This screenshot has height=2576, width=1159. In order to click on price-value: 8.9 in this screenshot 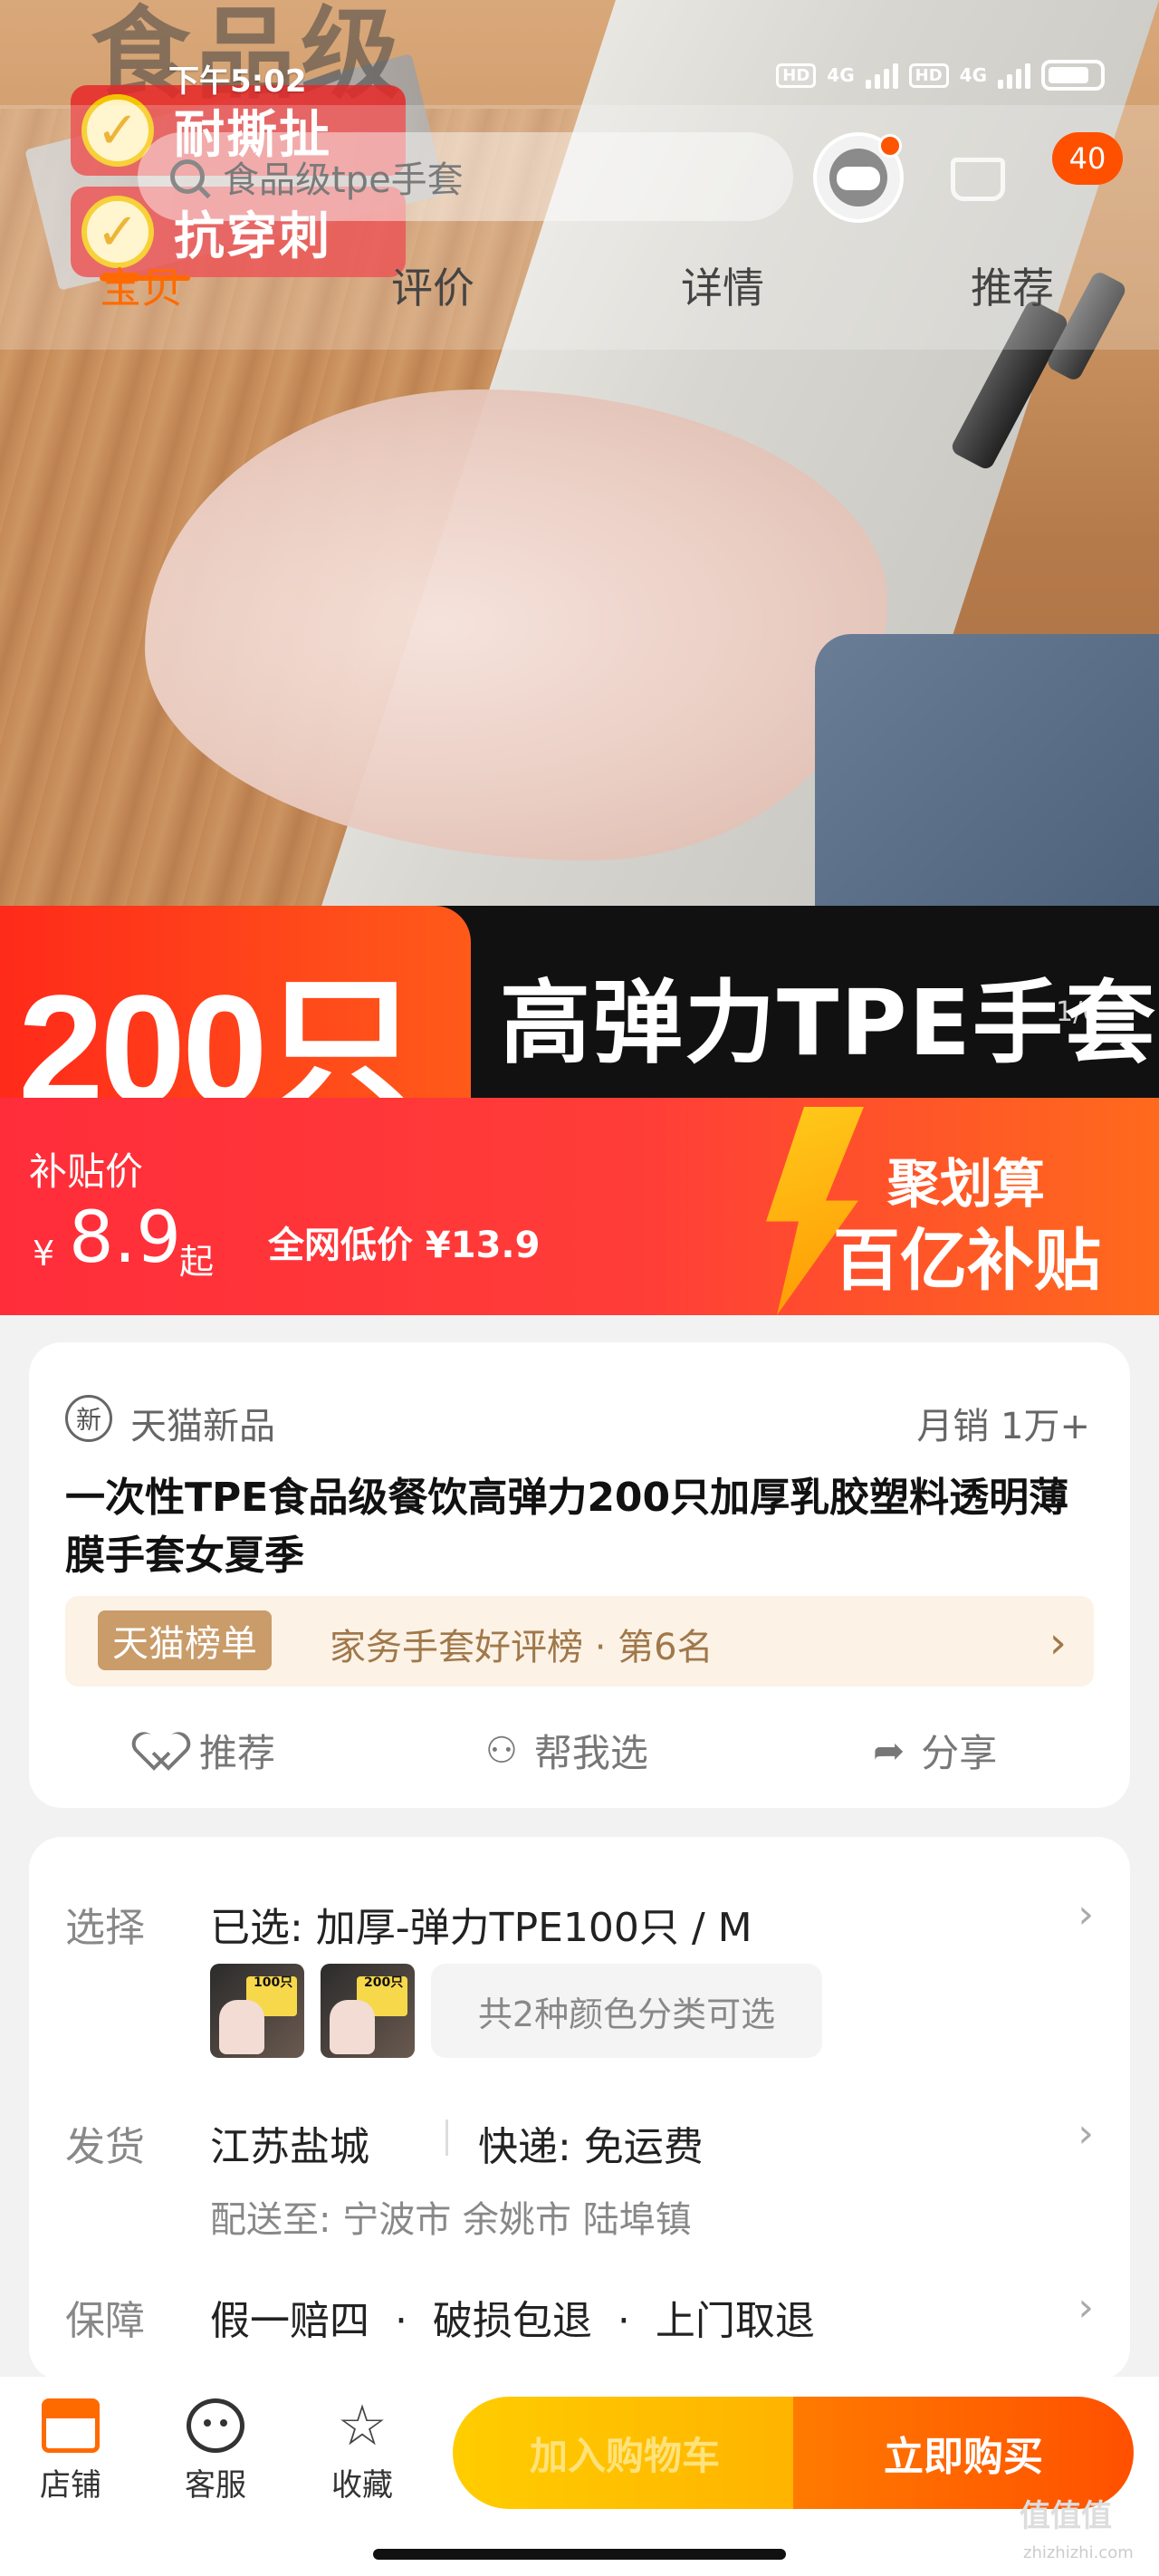, I will do `click(125, 1238)`.